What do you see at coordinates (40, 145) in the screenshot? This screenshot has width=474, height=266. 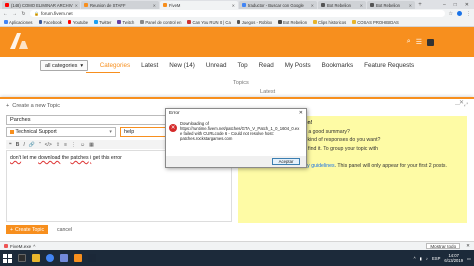 I see `blockquote-icon: “` at bounding box center [40, 145].